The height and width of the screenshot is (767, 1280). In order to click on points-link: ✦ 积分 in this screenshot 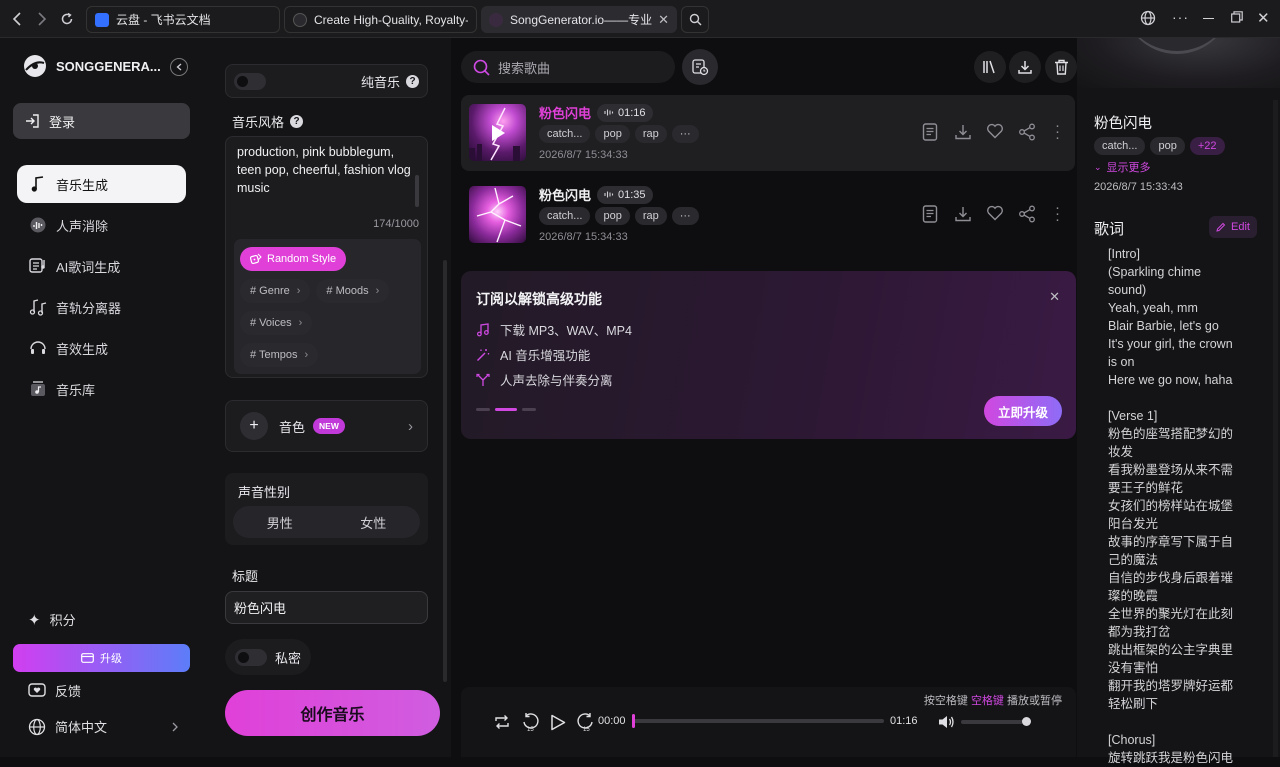, I will do `click(52, 619)`.